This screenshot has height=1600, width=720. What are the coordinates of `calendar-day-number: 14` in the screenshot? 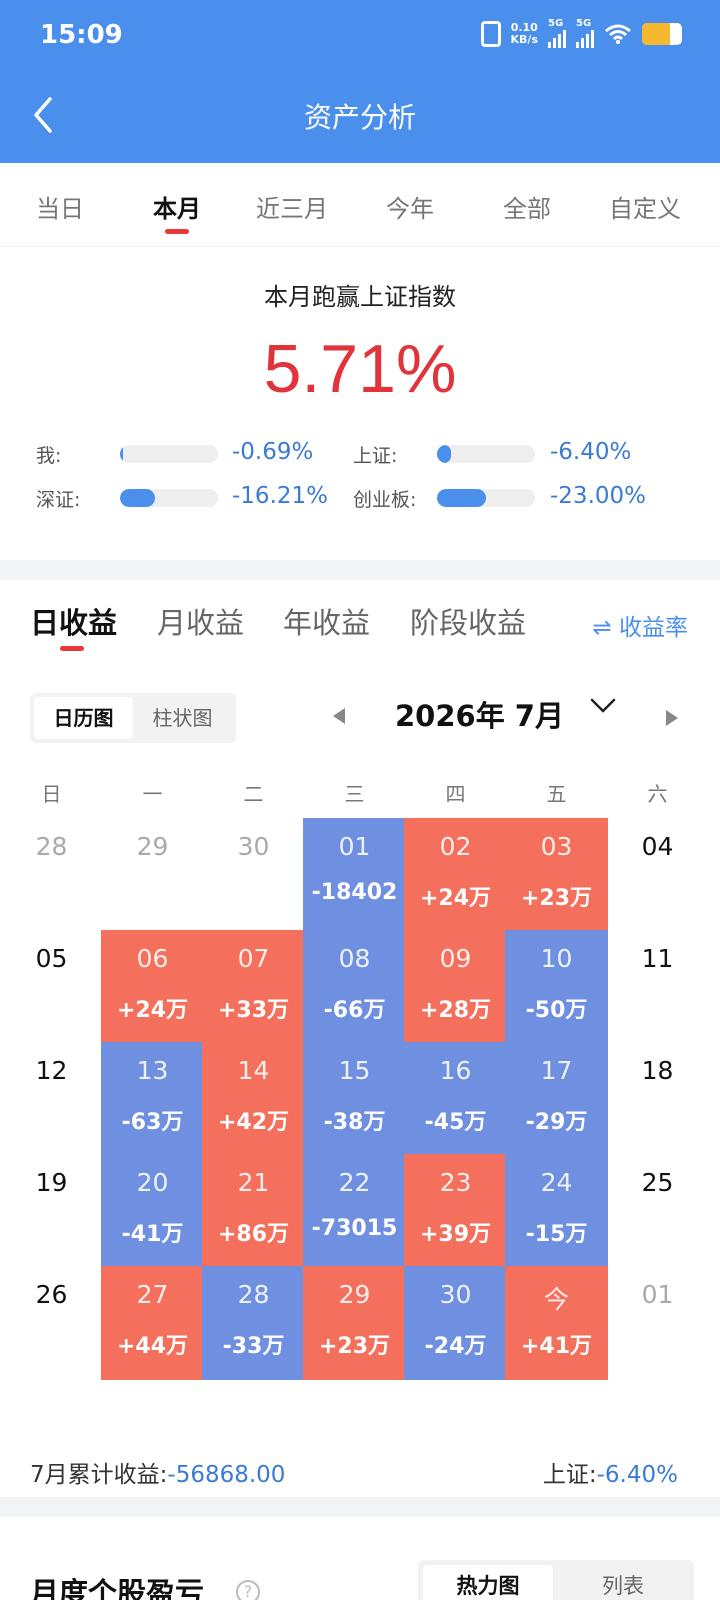 It's located at (253, 1070).